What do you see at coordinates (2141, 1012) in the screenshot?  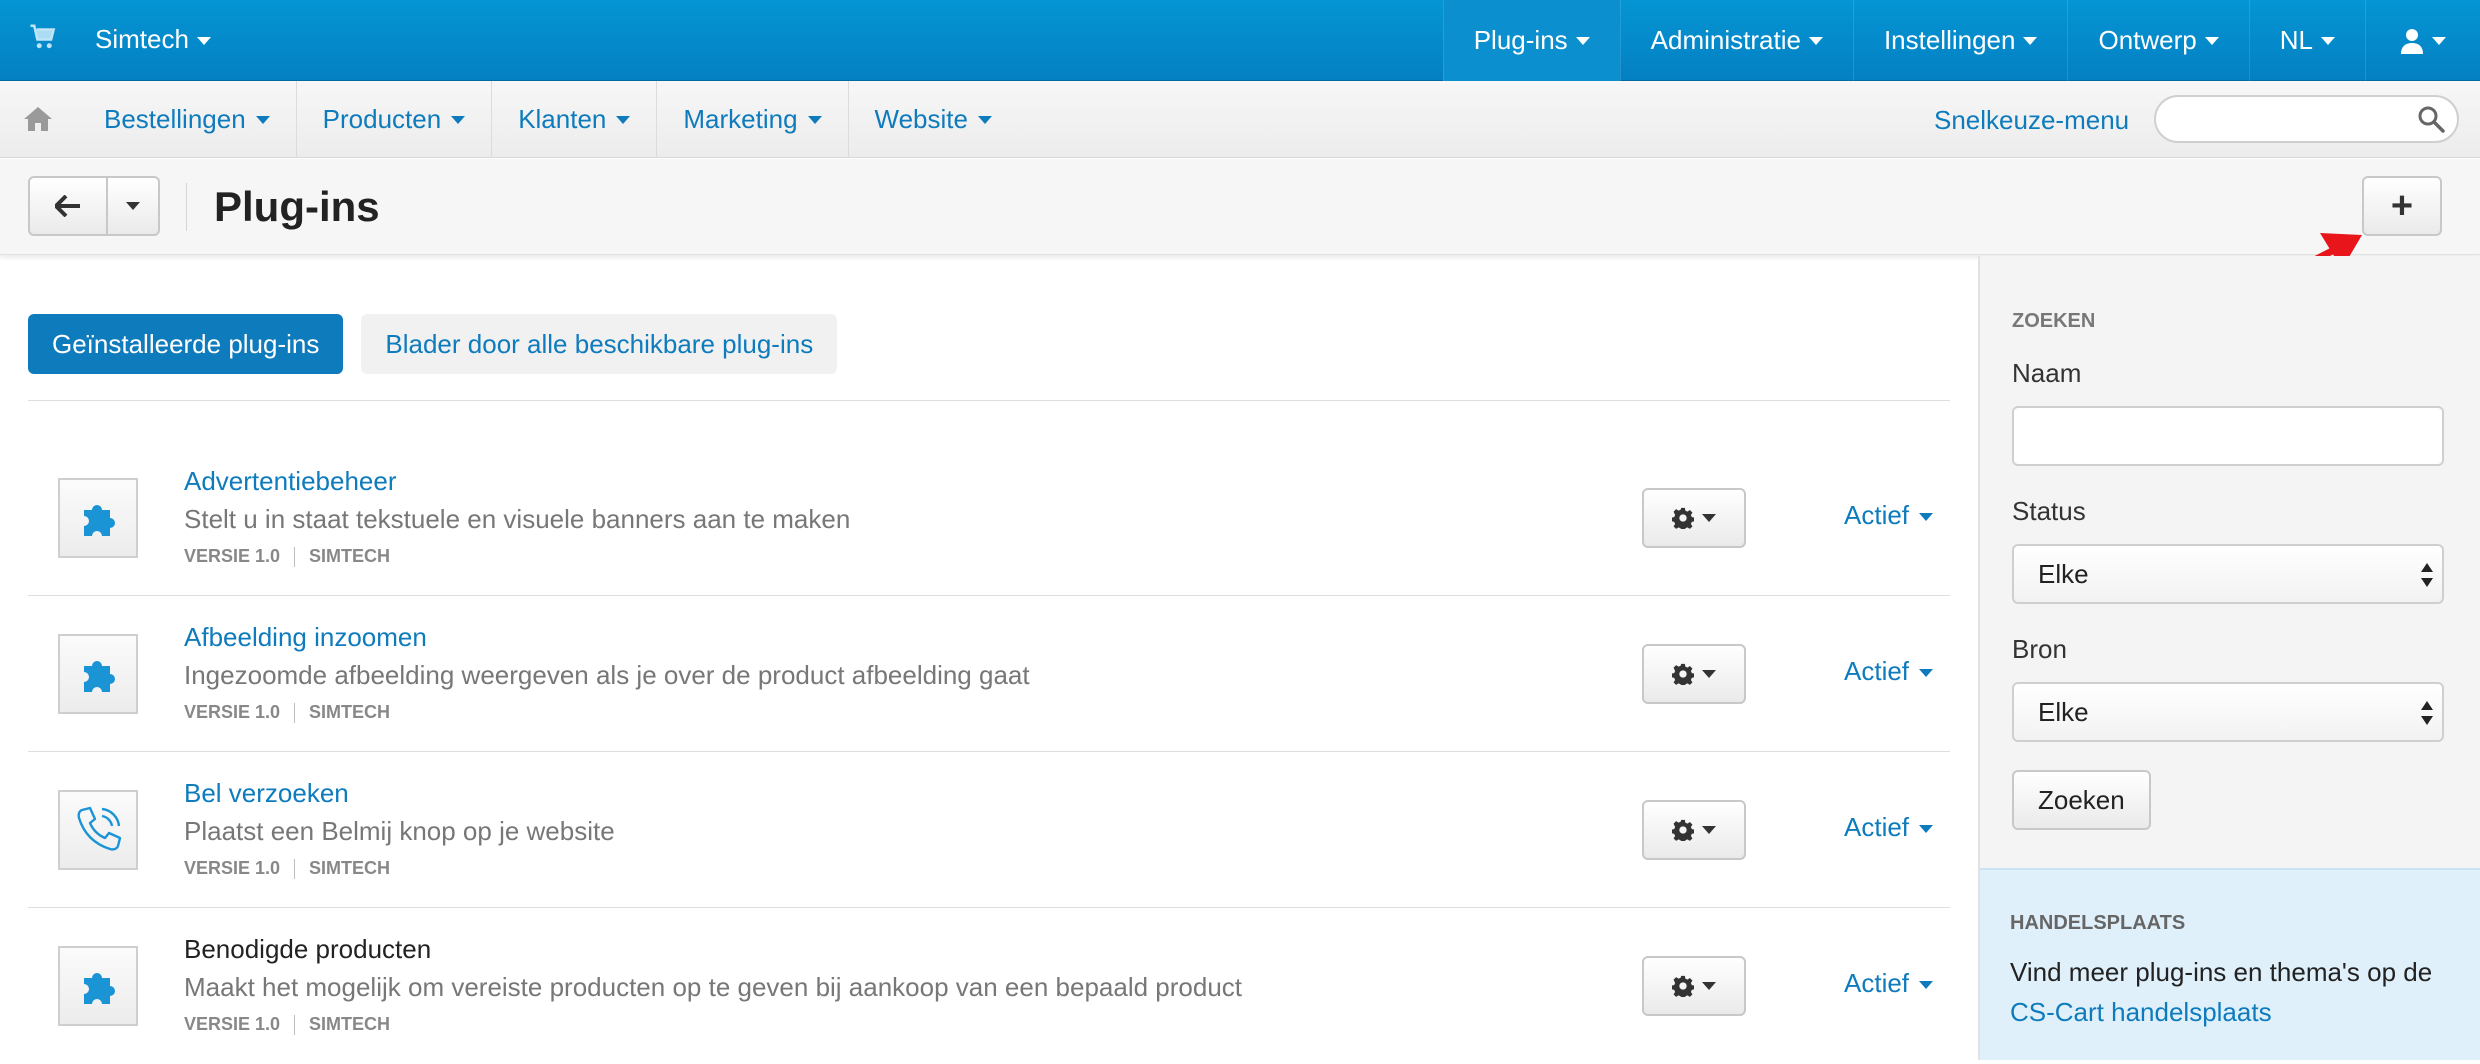 I see `marketplace-link: CS-Cart handelsplaats` at bounding box center [2141, 1012].